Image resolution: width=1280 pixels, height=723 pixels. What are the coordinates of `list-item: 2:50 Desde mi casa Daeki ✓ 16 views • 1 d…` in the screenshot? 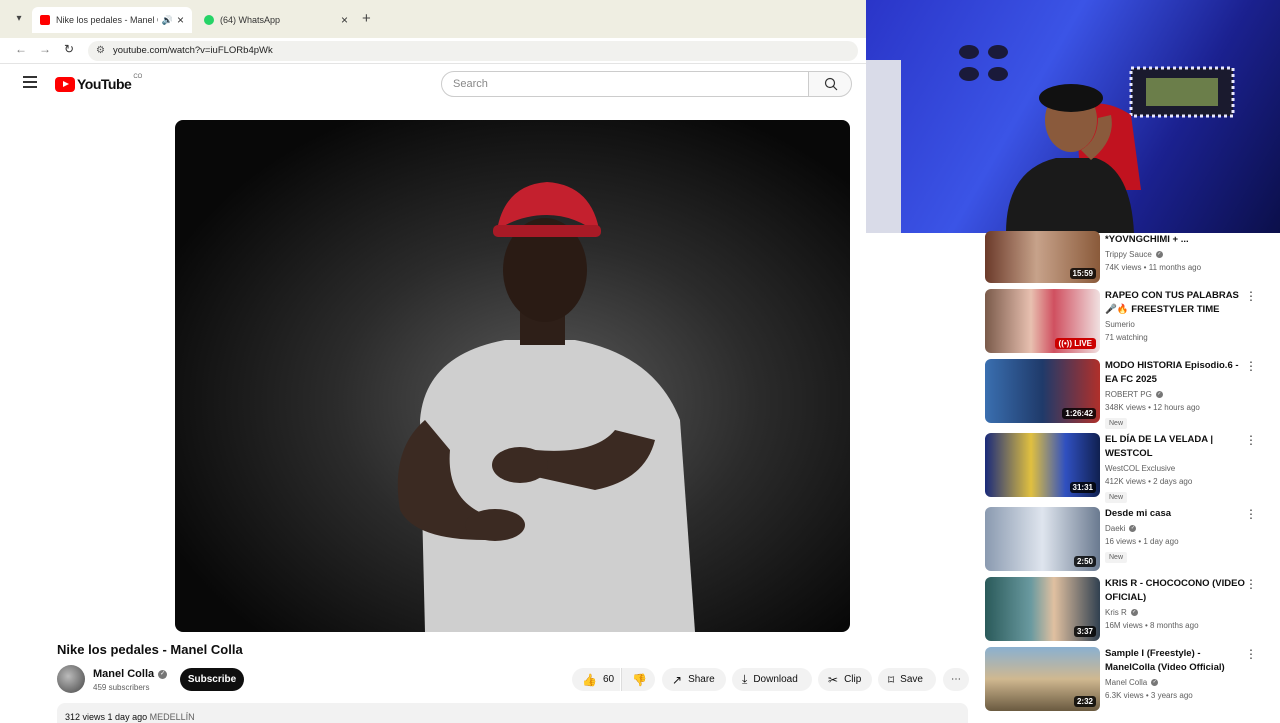 It's located at (1125, 540).